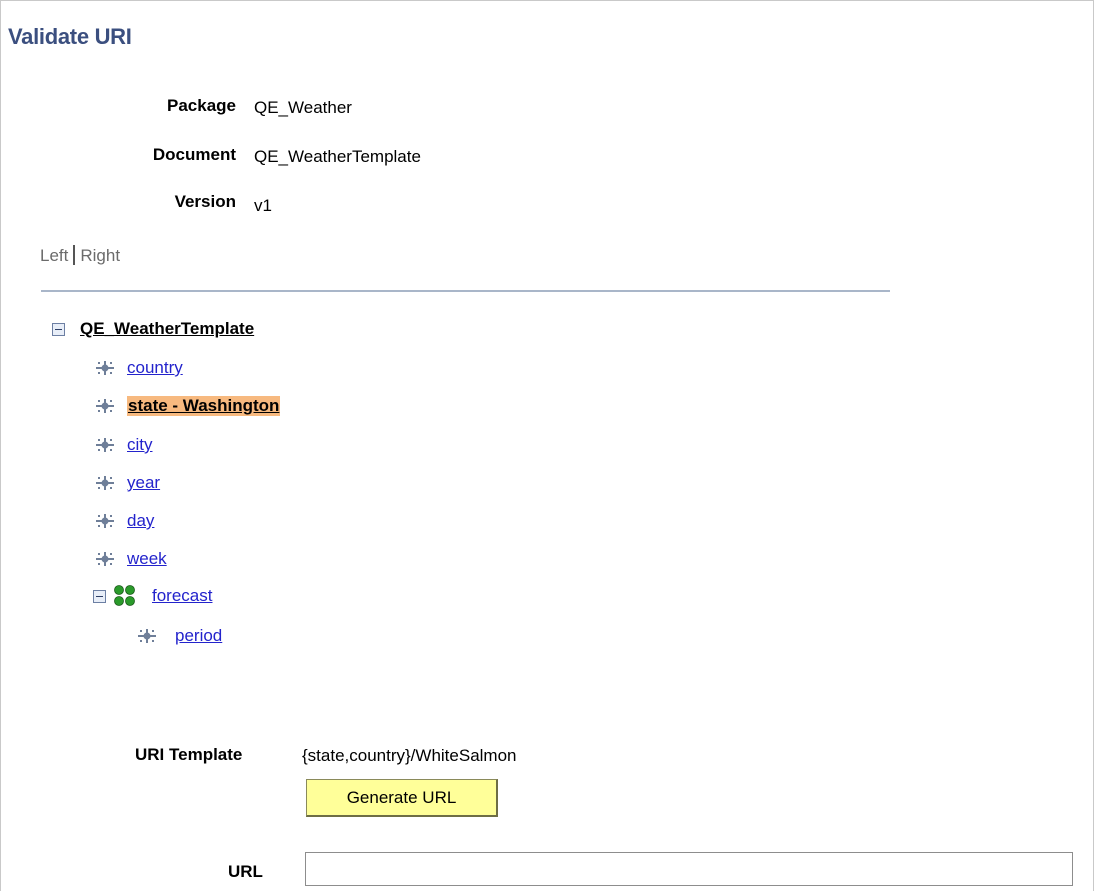 The height and width of the screenshot is (892, 1096). I want to click on tree-group-row: forecast, so click(152, 596).